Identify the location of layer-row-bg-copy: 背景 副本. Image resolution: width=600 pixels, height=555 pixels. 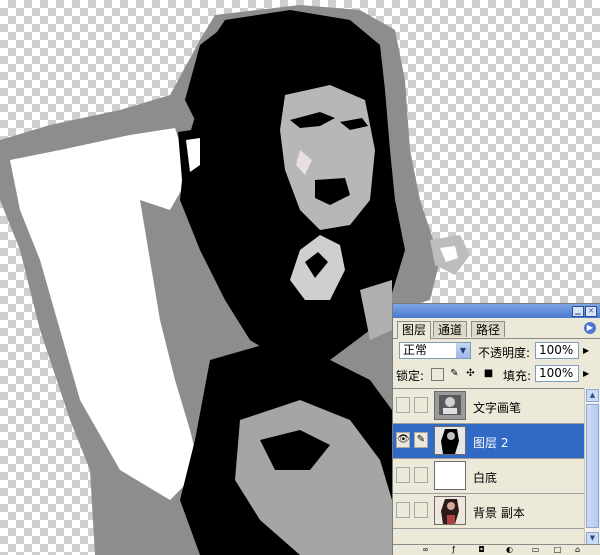
(489, 511).